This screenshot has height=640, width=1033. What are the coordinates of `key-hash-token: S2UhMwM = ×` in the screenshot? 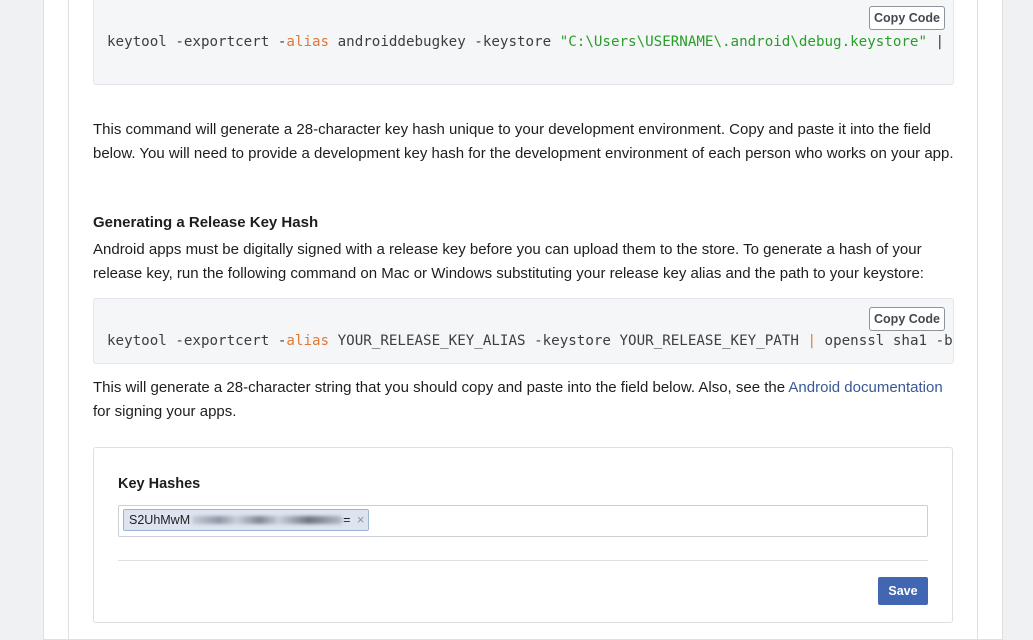 It's located at (246, 520).